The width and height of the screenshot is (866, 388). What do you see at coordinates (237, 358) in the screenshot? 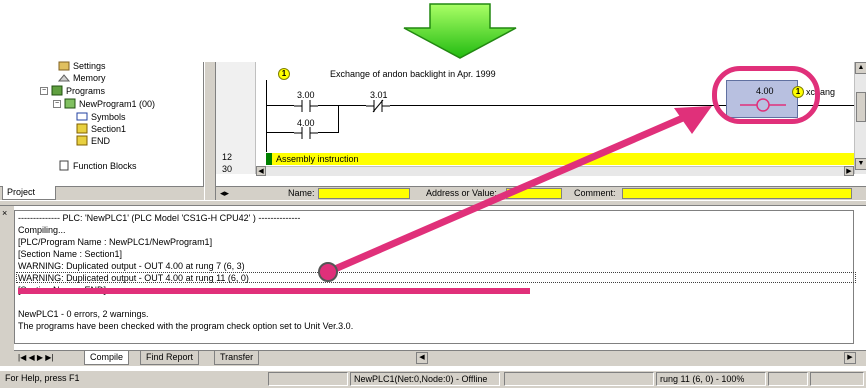
I see `tab-transfer: Transfer` at bounding box center [237, 358].